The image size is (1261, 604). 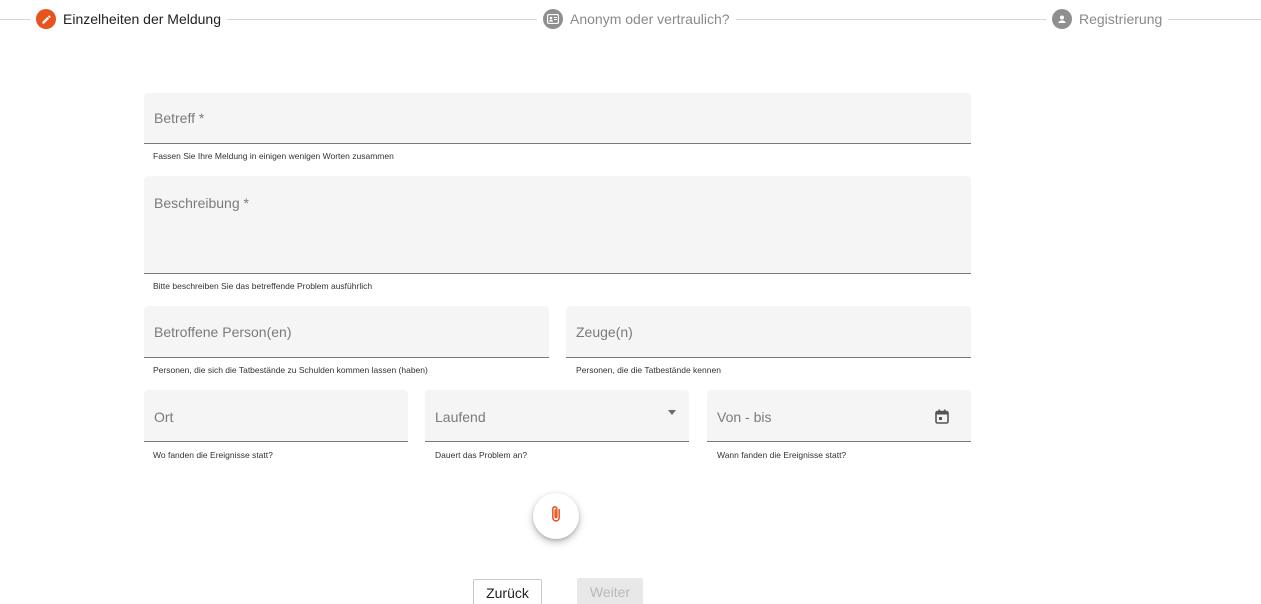 I want to click on next-button: Weiter, so click(x=610, y=591).